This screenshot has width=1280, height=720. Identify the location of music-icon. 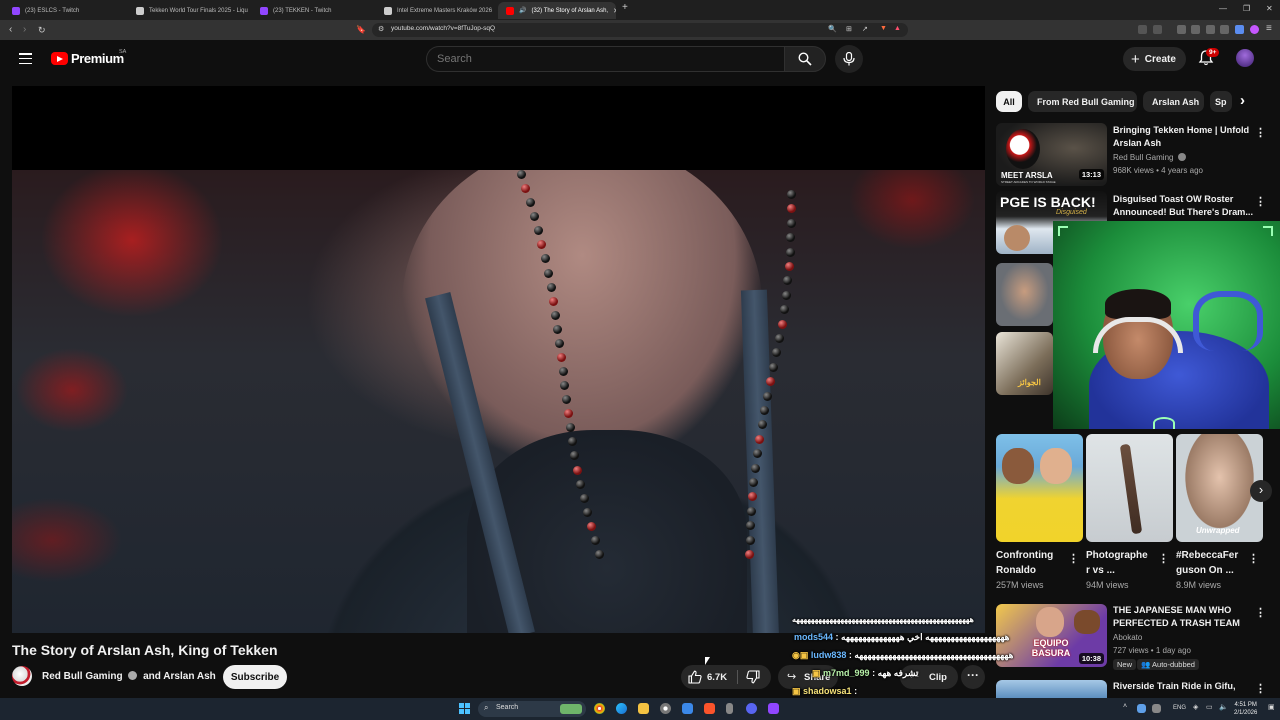
(1181, 29).